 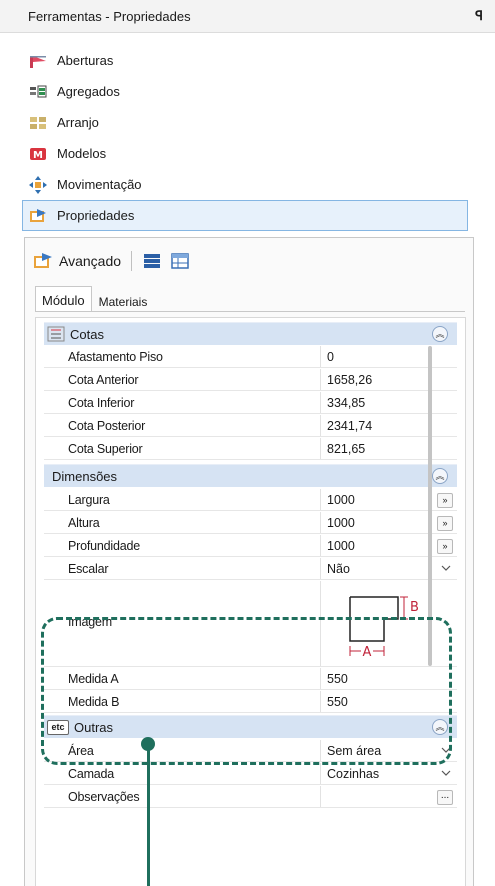 I want to click on nav-item-label: Movimentação, so click(x=99, y=184).